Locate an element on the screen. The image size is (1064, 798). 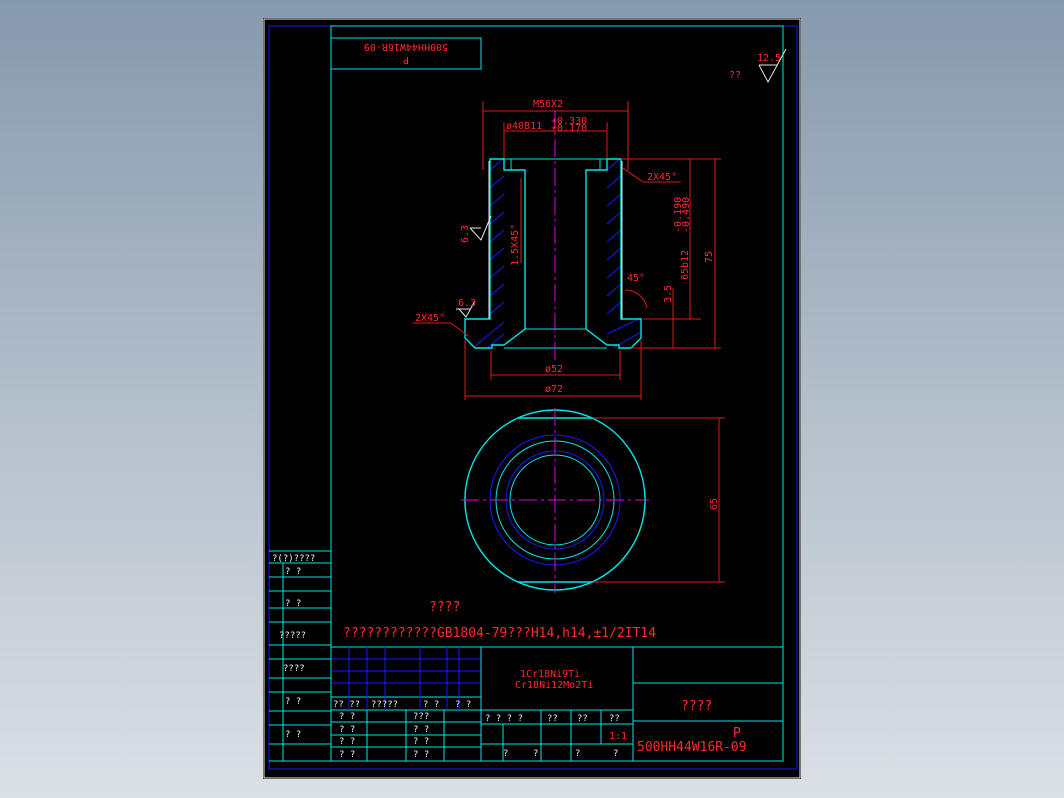
section-outline-right is located at coordinates (613, 253).